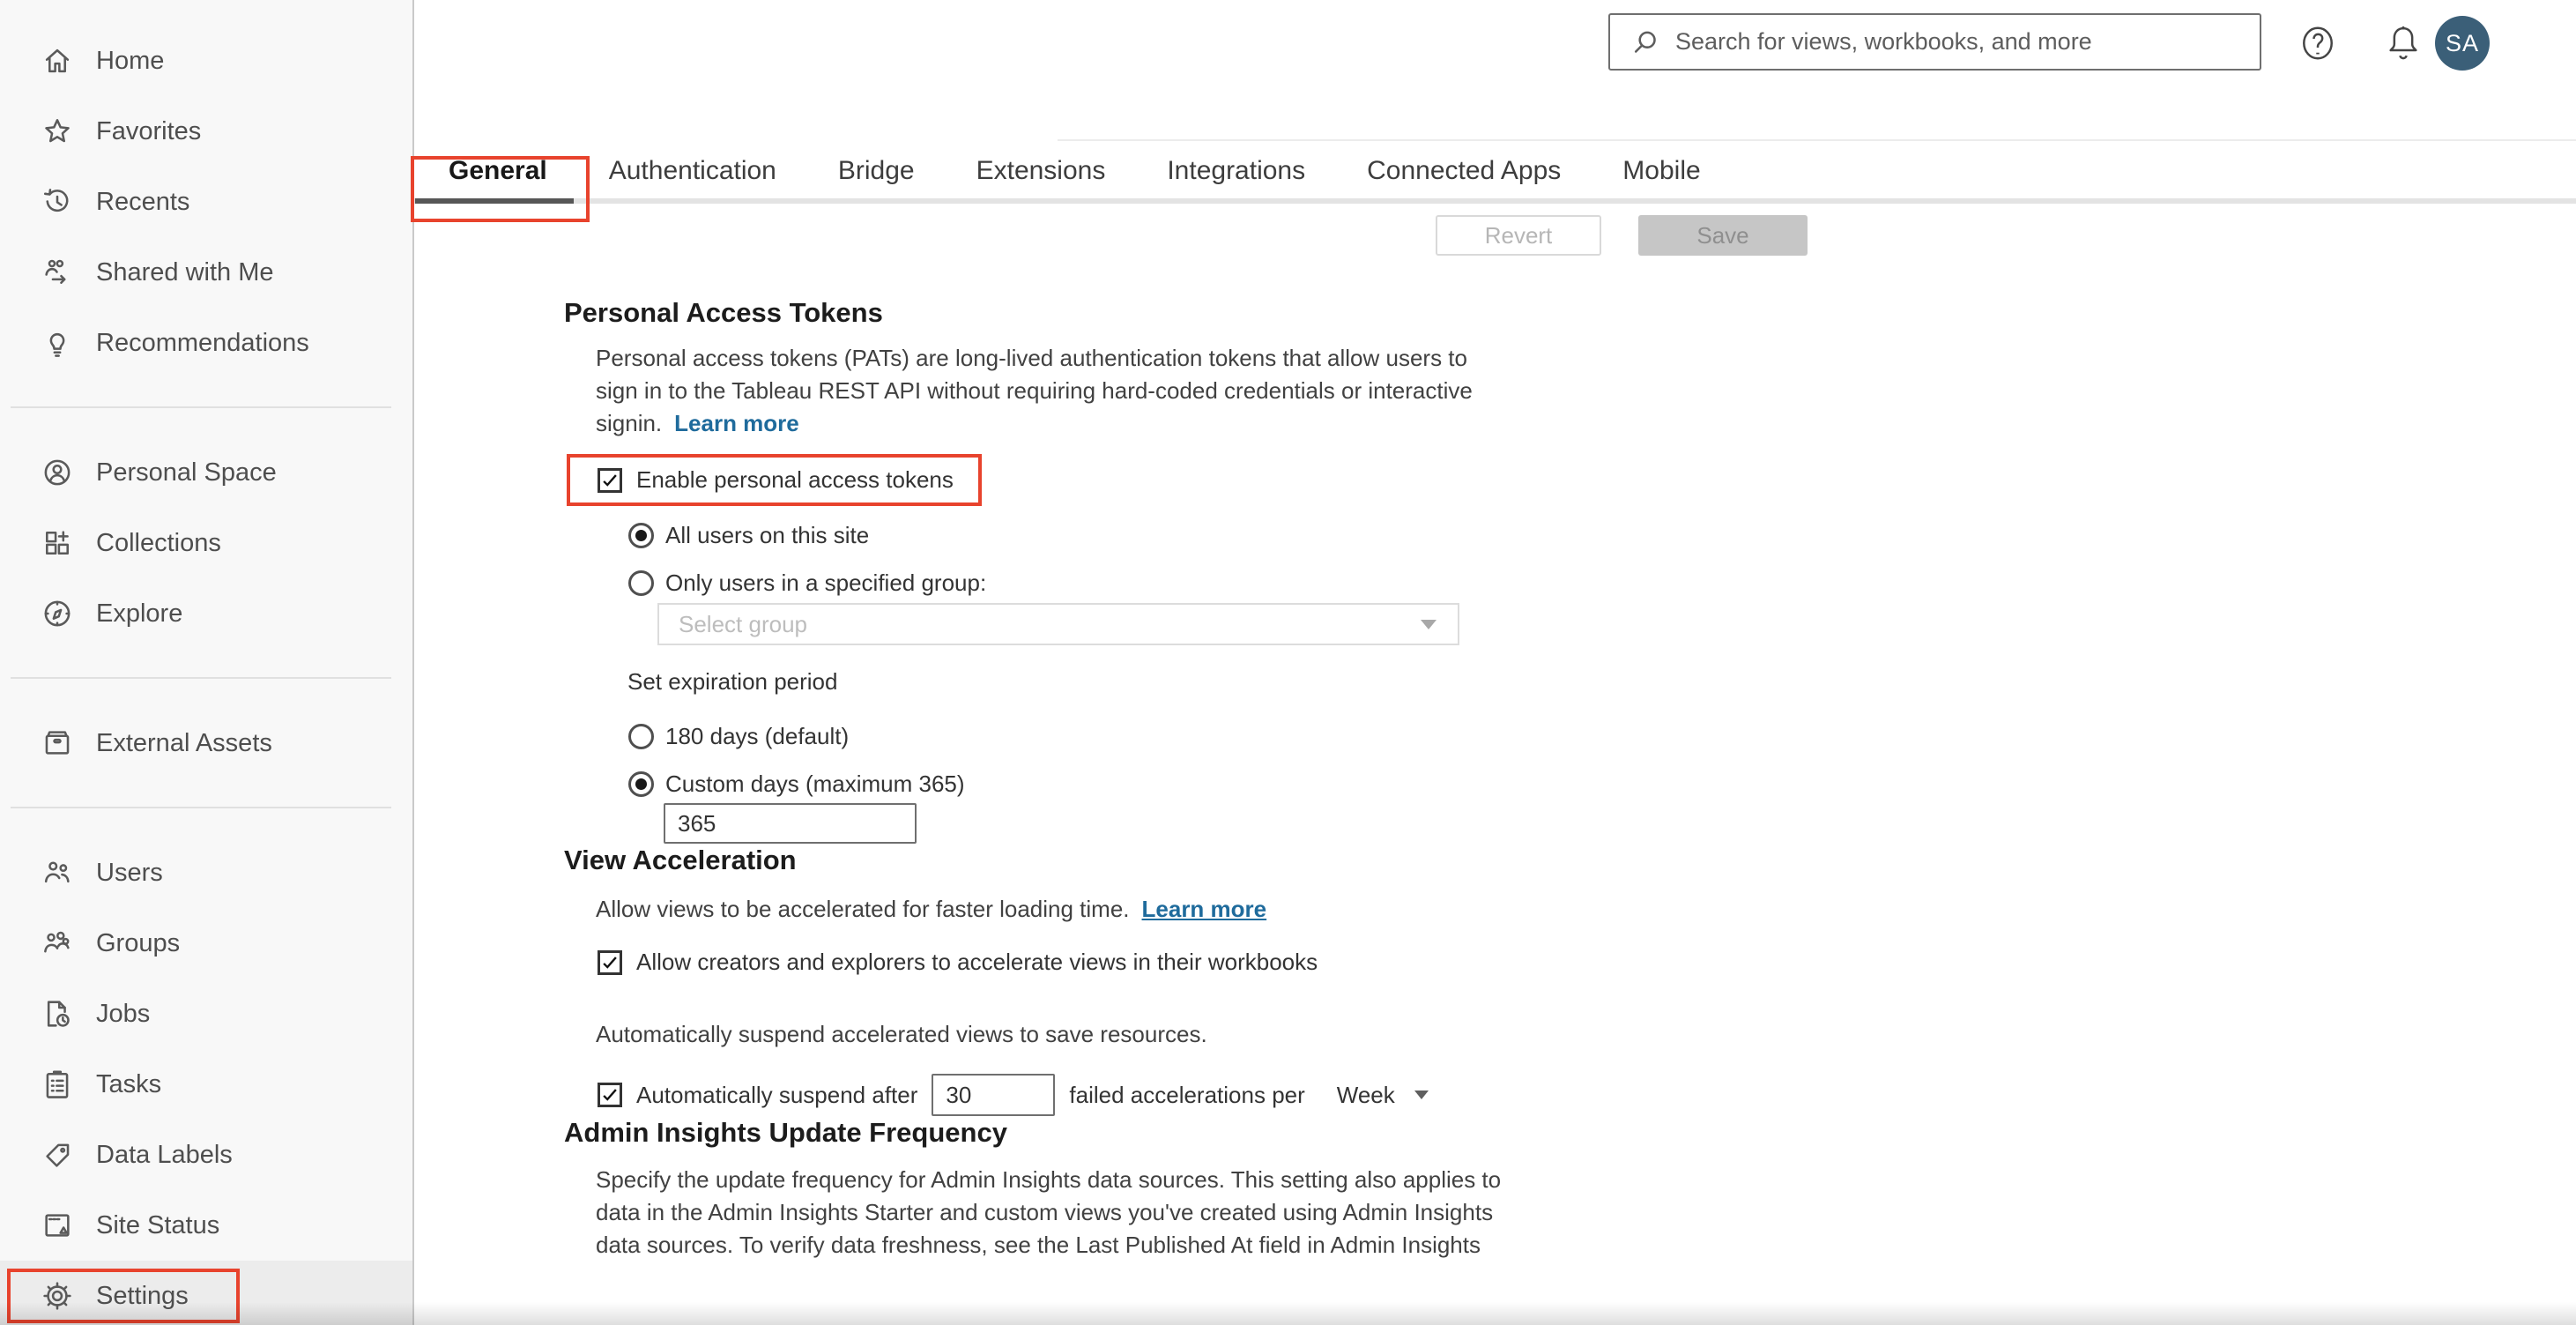  I want to click on search-box, so click(1934, 42).